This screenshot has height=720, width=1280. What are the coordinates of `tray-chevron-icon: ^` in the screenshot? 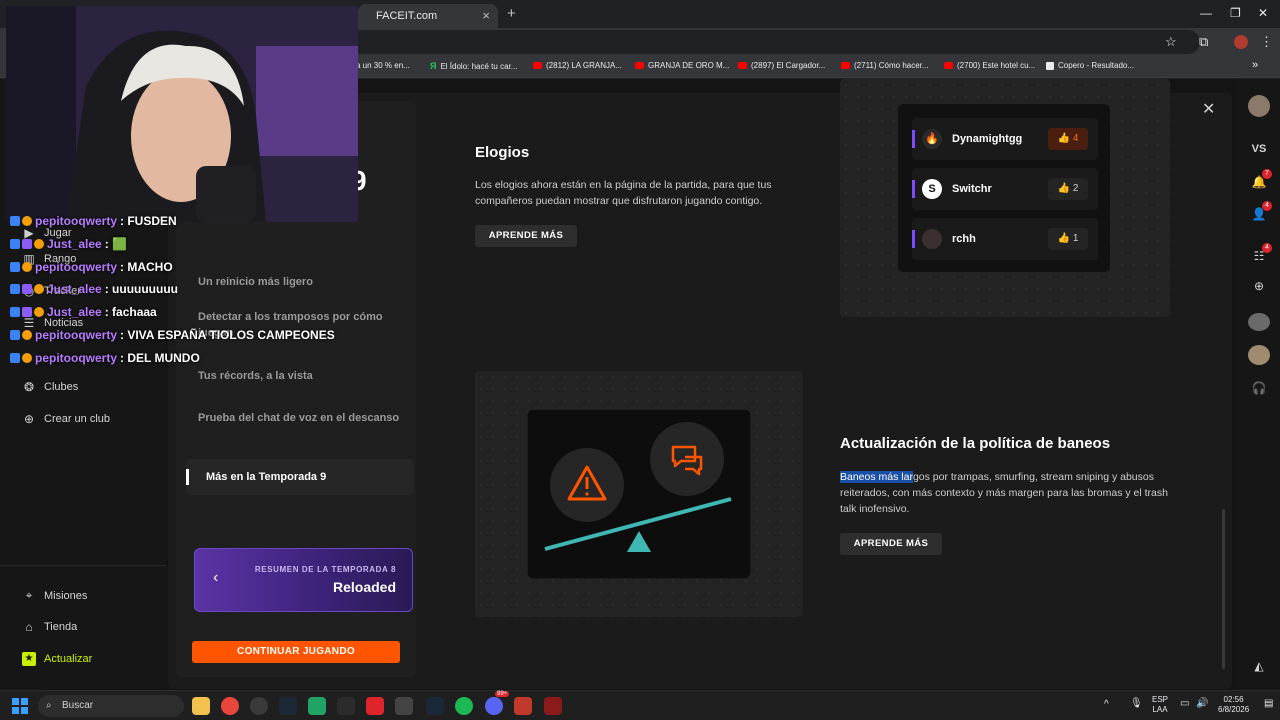 It's located at (1106, 705).